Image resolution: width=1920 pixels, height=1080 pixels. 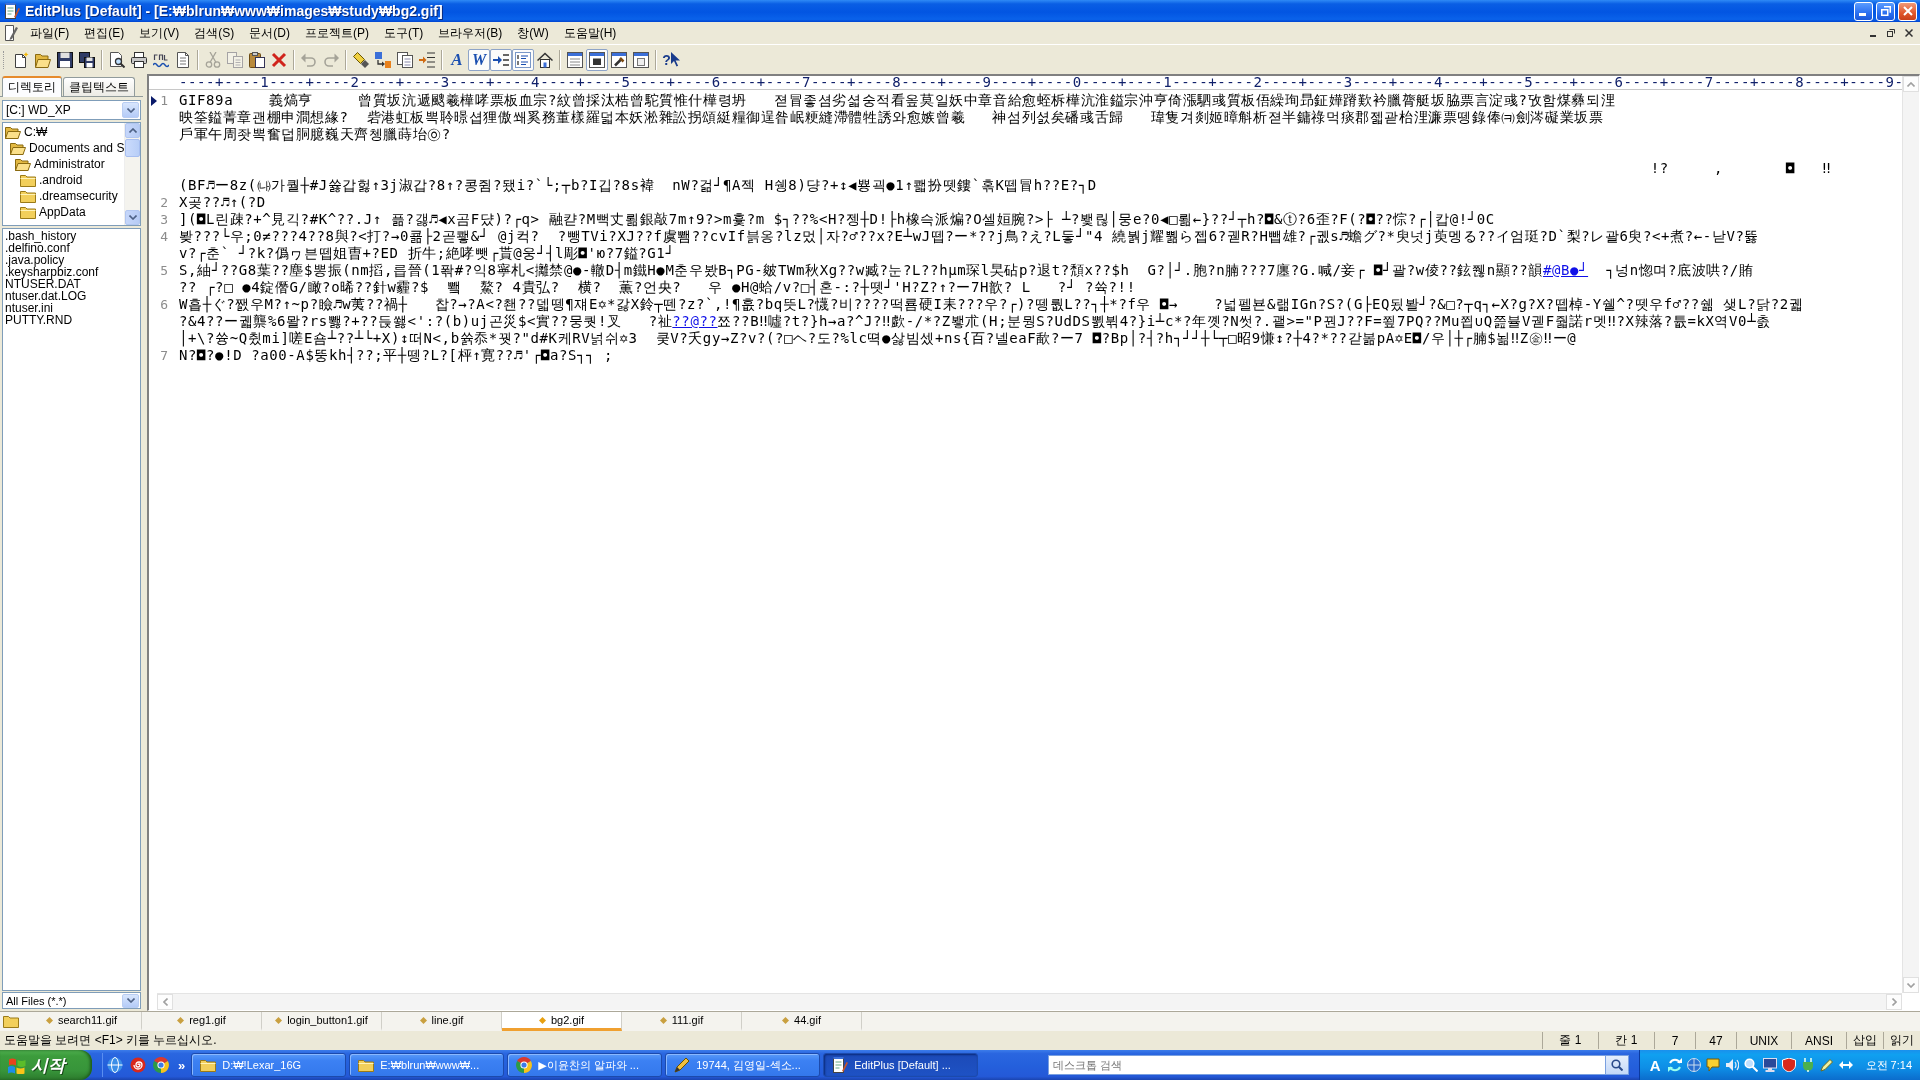 I want to click on line-number: 6, so click(x=164, y=304).